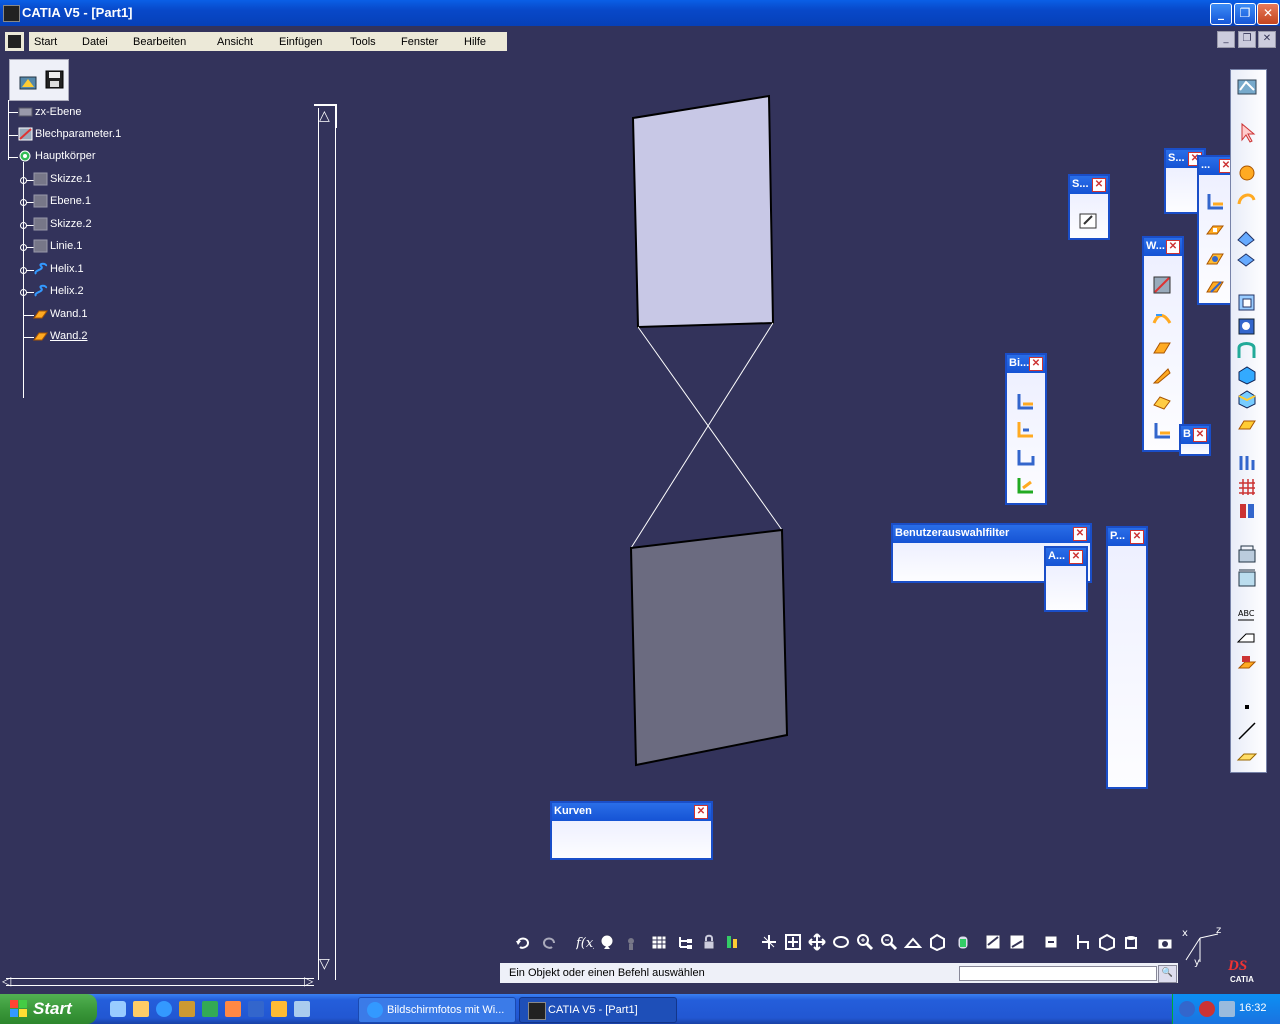 Image resolution: width=1280 pixels, height=1024 pixels. What do you see at coordinates (841, 942) in the screenshot?
I see `rotate-view-icon` at bounding box center [841, 942].